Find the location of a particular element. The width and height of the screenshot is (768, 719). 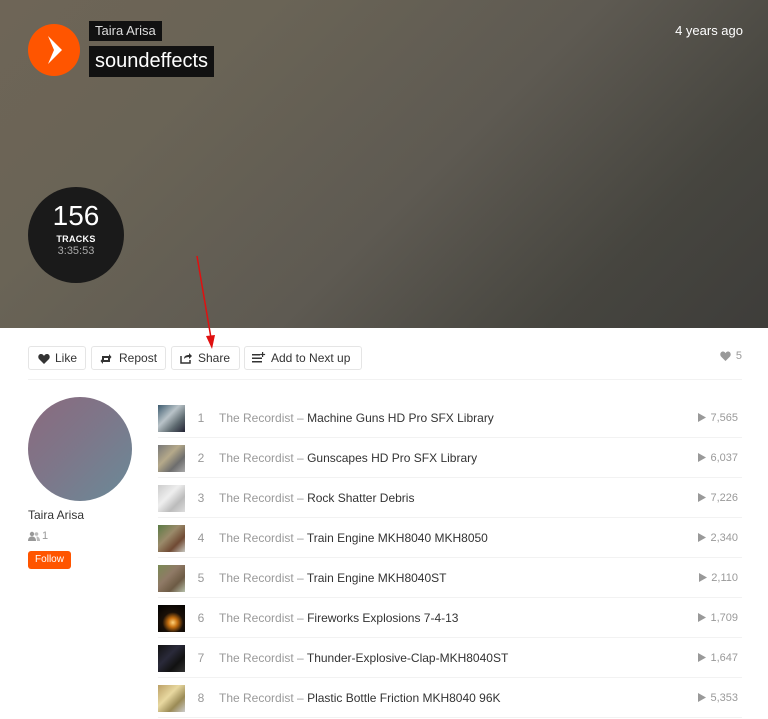

add-to-queue-icon is located at coordinates (259, 357).